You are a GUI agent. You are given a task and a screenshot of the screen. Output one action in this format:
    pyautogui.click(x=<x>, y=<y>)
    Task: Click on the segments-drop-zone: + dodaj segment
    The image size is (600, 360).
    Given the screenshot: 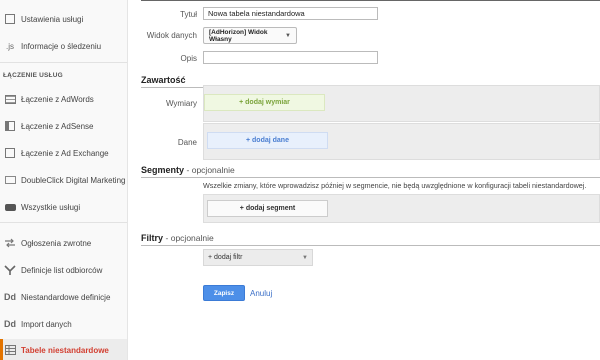 What is the action you would take?
    pyautogui.click(x=401, y=208)
    